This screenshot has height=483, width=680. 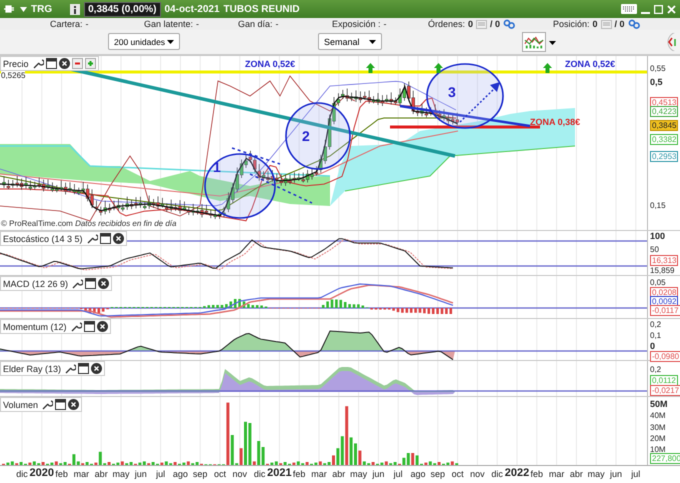 I want to click on axis-label: 30M, so click(x=658, y=427).